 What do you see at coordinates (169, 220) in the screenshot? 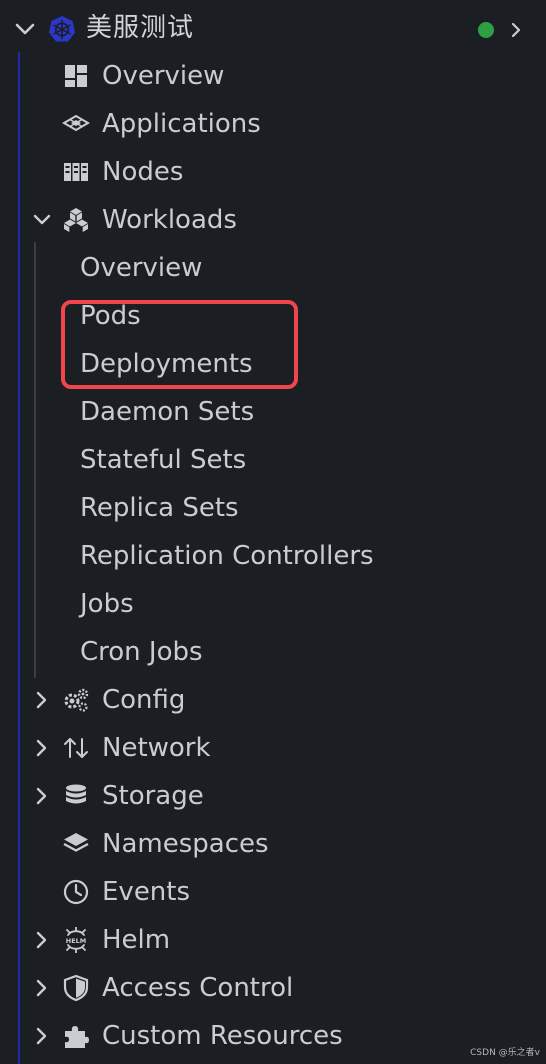
I see `sidebar-item-label: Workloads` at bounding box center [169, 220].